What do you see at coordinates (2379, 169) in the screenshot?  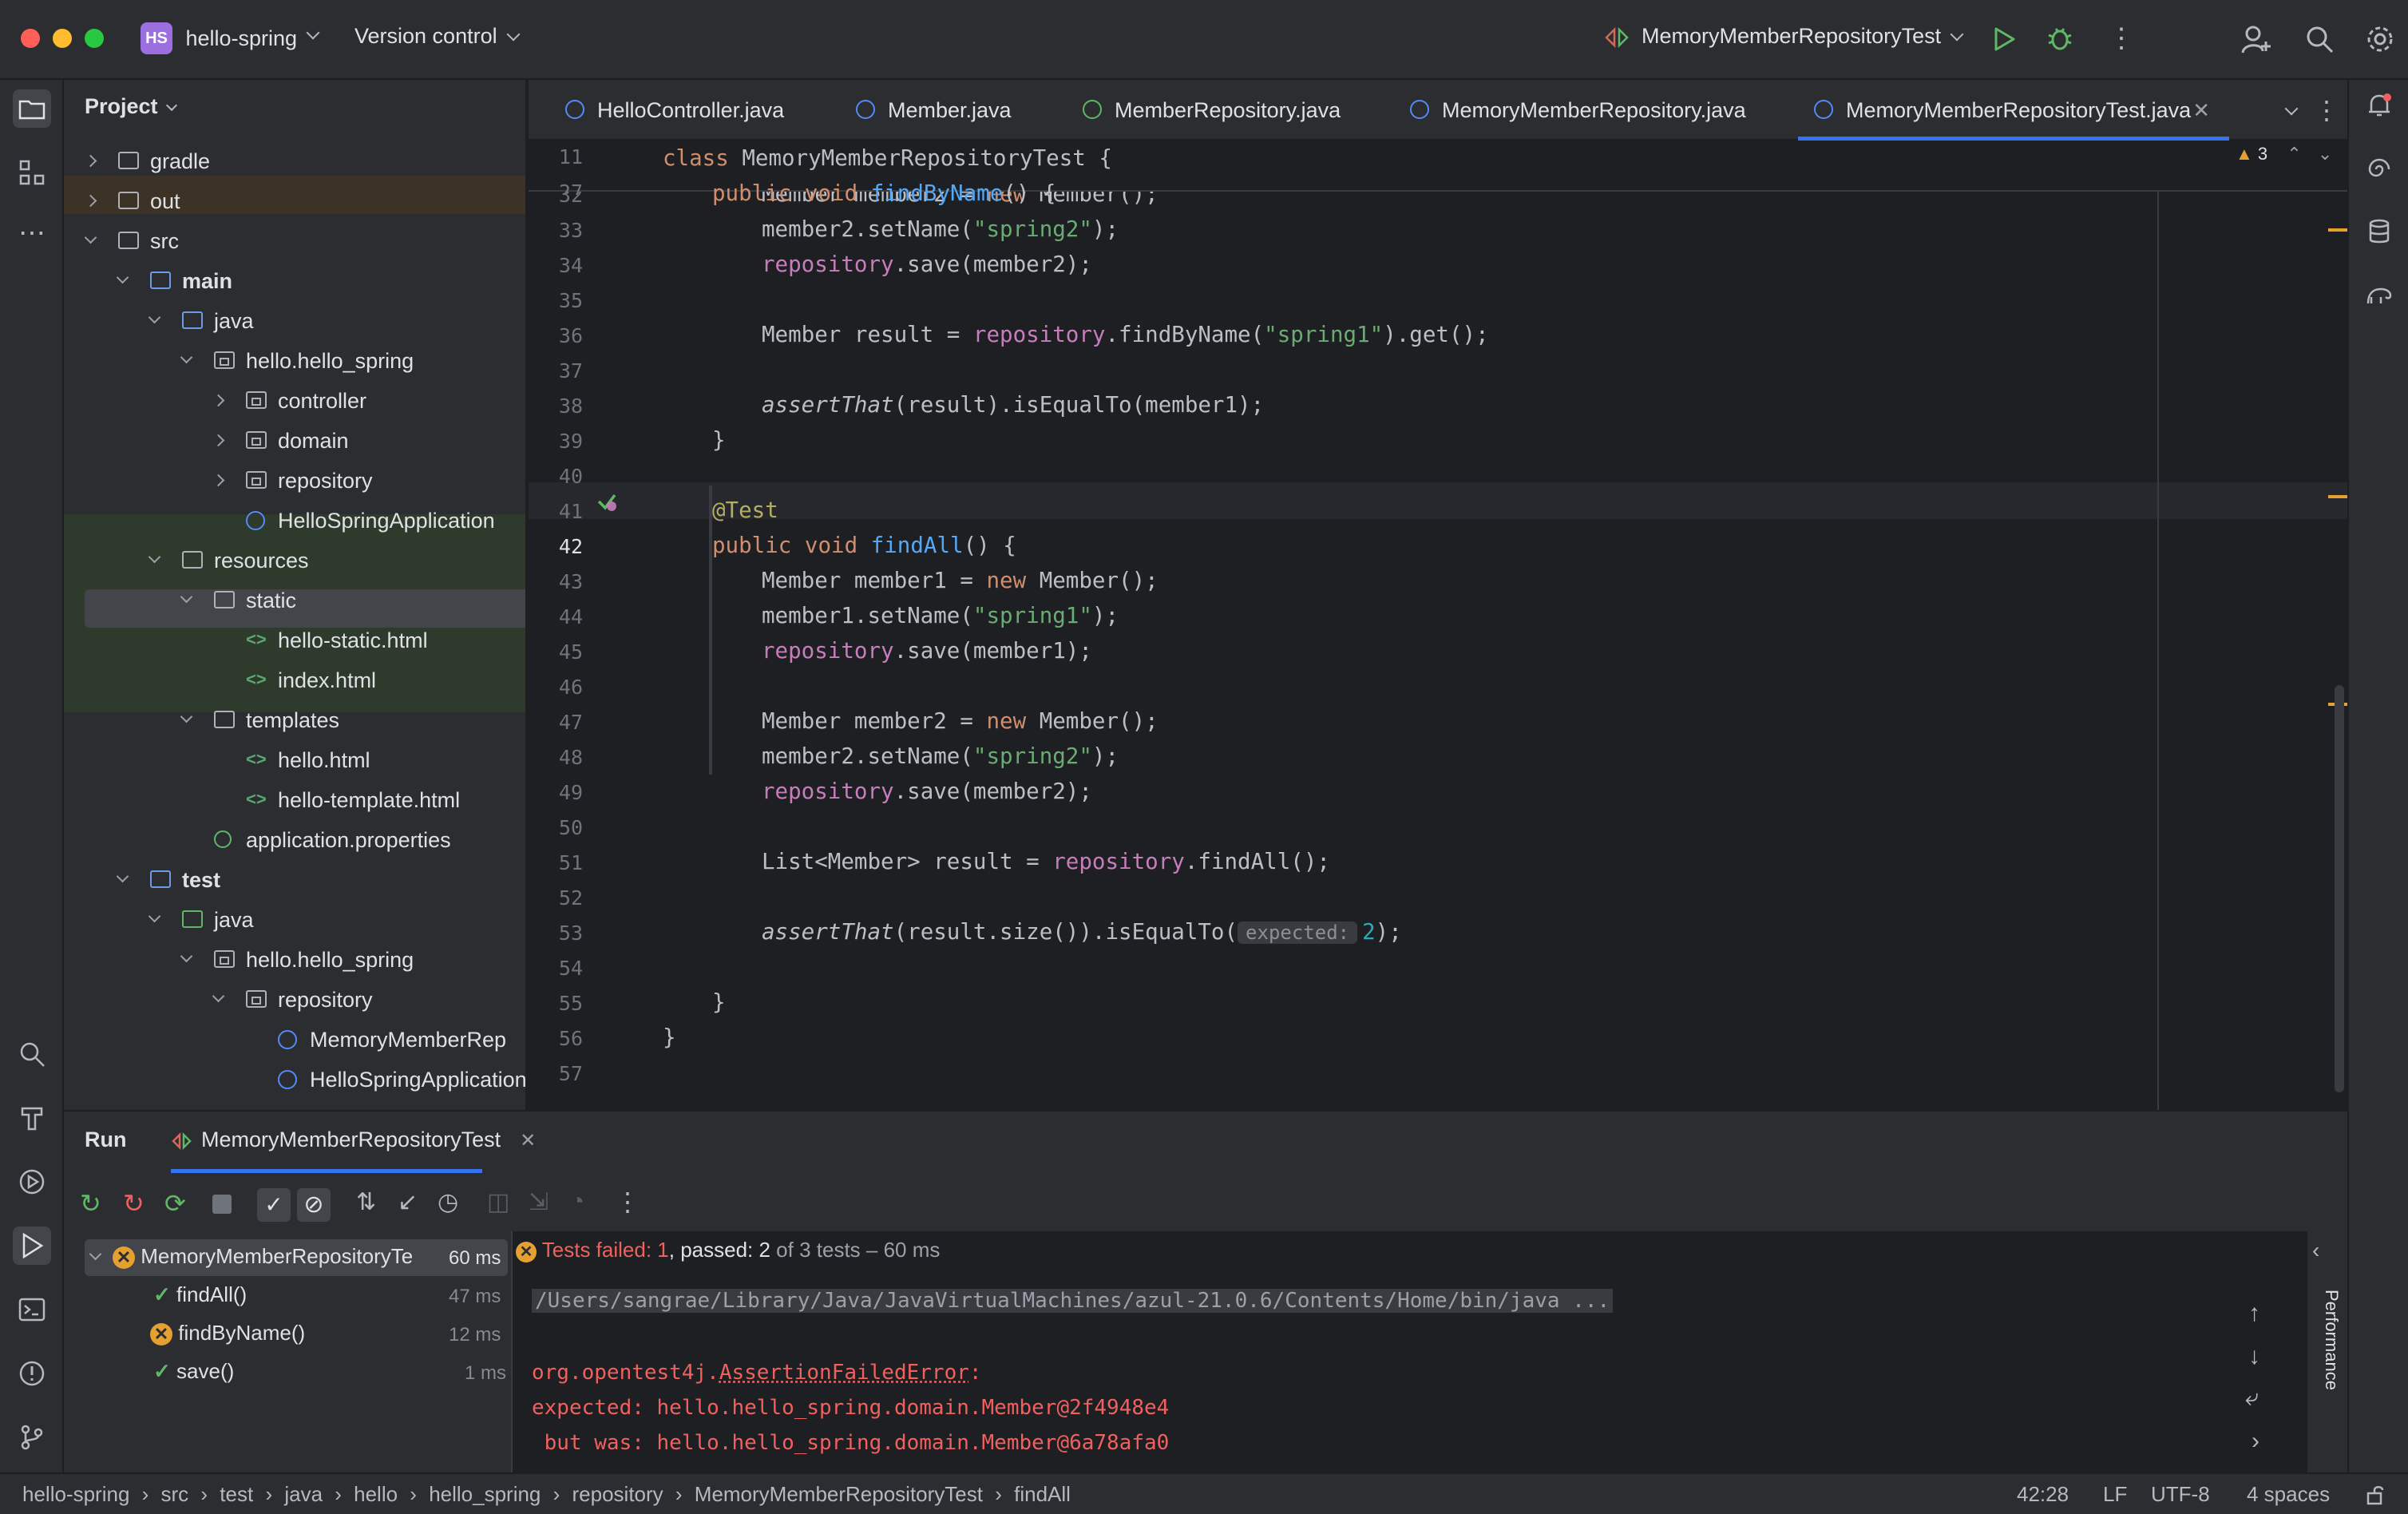 I see `ai-assistant-button` at bounding box center [2379, 169].